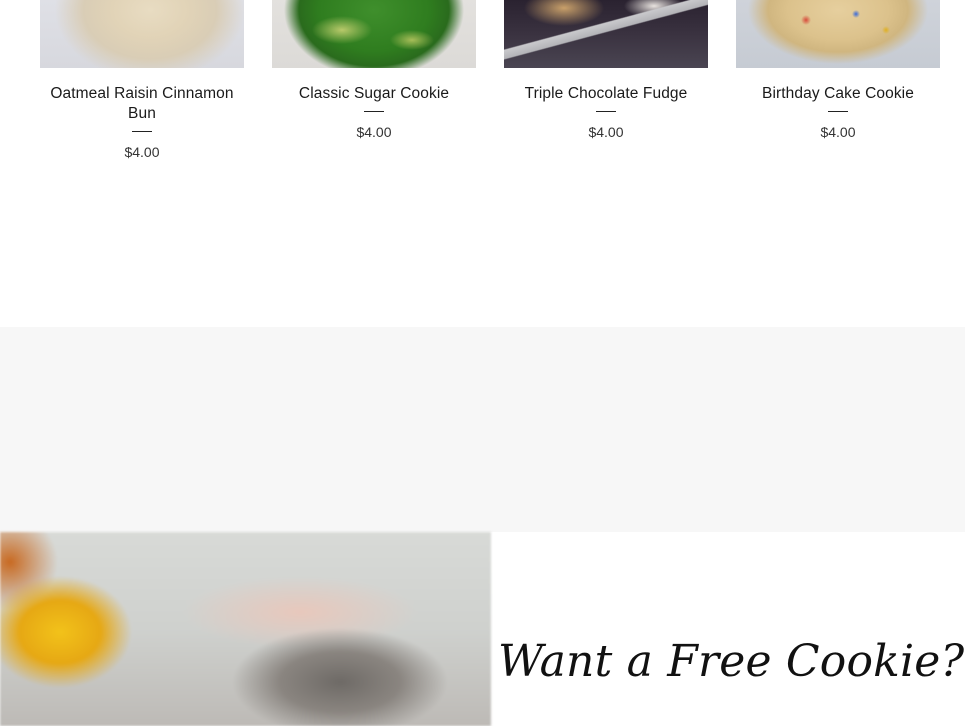  I want to click on product-name: Birthday Cake Cookie, so click(838, 94).